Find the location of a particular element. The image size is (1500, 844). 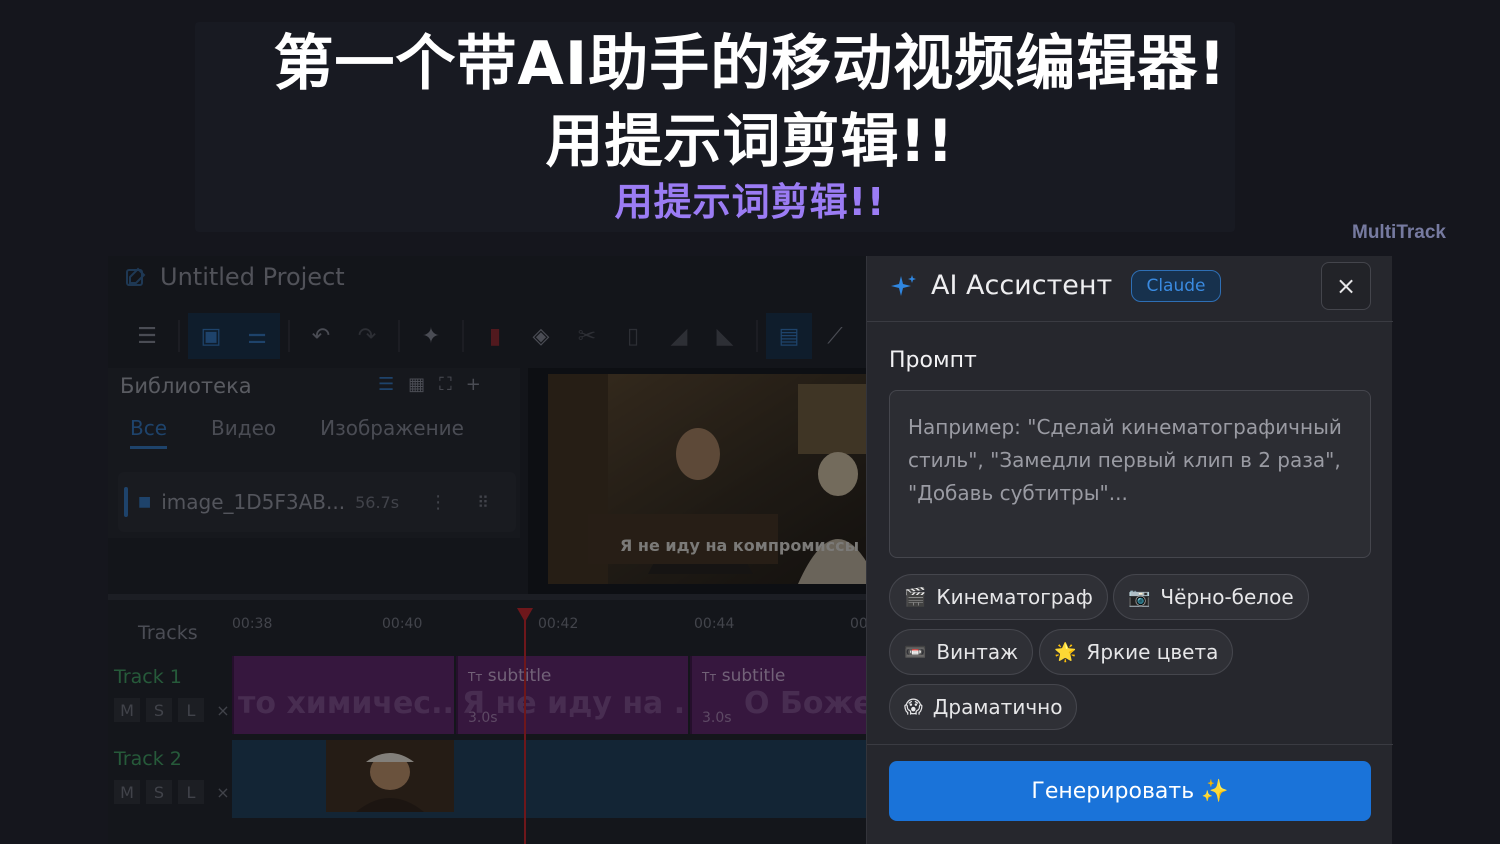

chart-icon: ⟋ is located at coordinates (835, 336).